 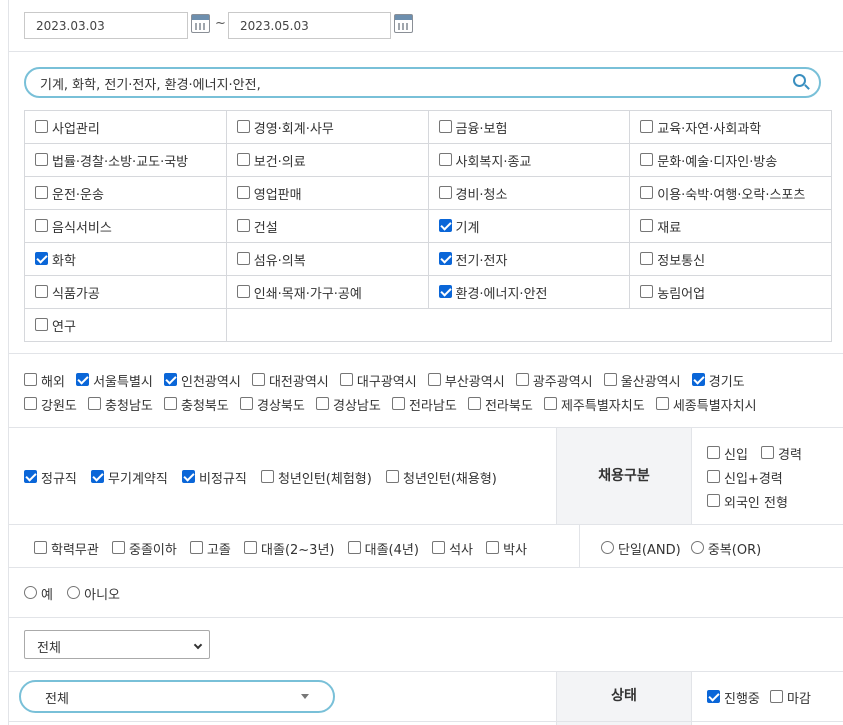 I want to click on career-option: 신입, so click(x=727, y=453).